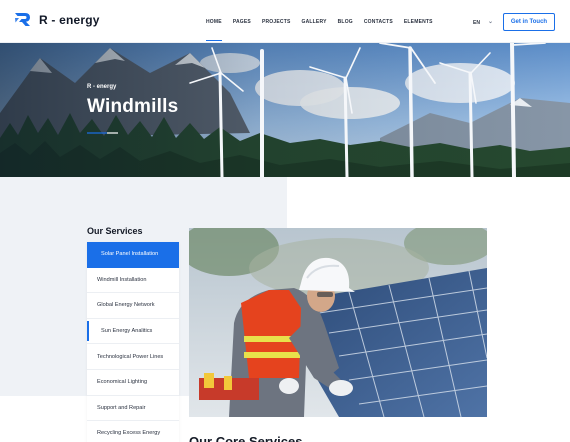 The width and height of the screenshot is (570, 442). Describe the element at coordinates (102, 133) in the screenshot. I see `title-underline` at that location.